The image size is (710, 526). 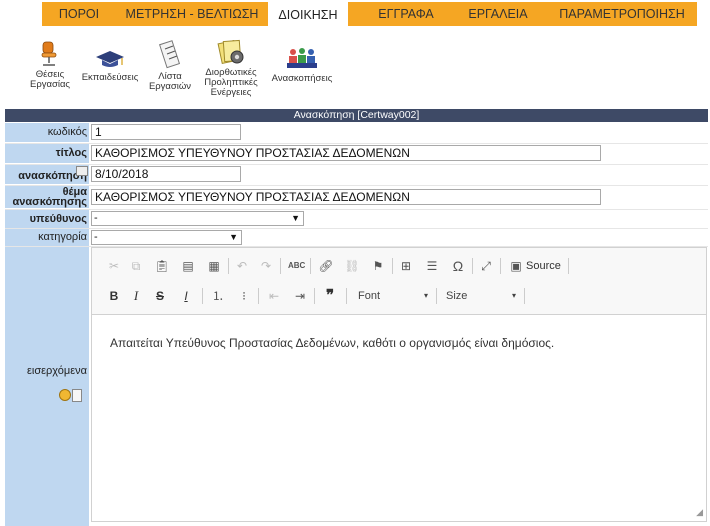 I want to click on horizontal-line-icon: ☰, so click(x=432, y=266).